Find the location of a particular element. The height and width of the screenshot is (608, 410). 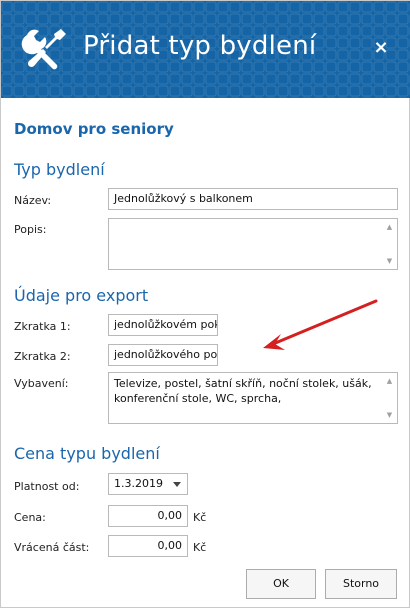

organization-name: Domov pro seniory is located at coordinates (94, 129).